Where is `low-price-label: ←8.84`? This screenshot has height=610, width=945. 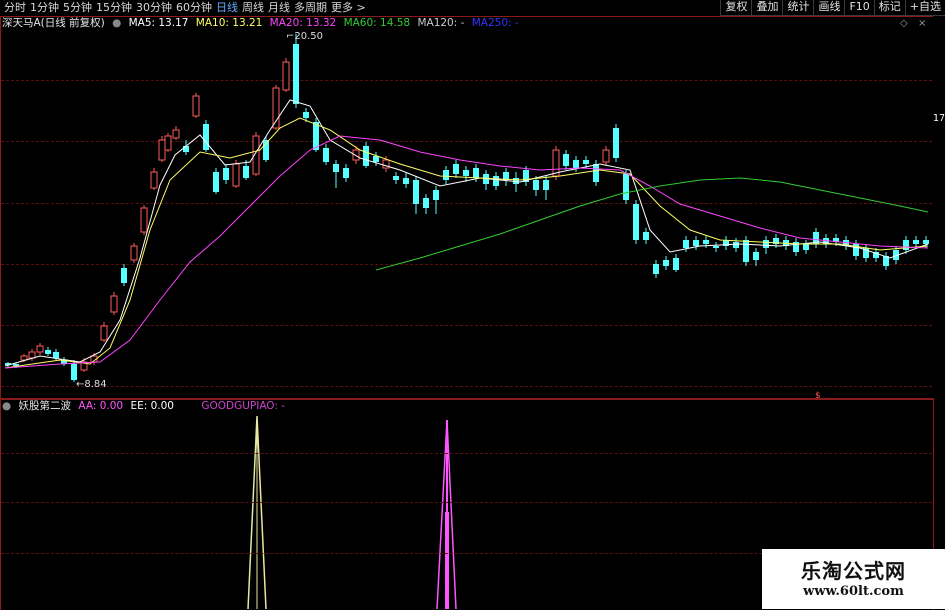
low-price-label: ←8.84 is located at coordinates (91, 384).